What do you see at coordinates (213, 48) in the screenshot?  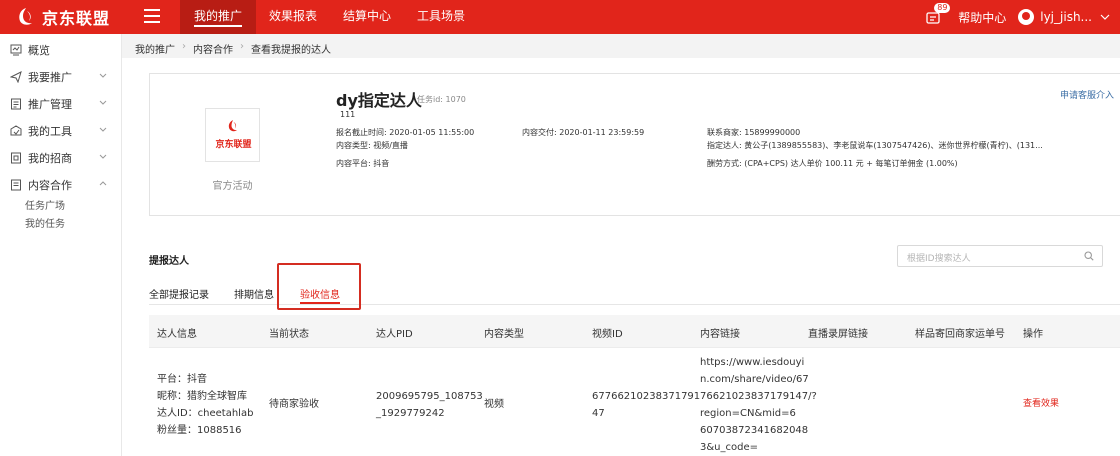 I see `breadcrumb-item: 内容合作` at bounding box center [213, 48].